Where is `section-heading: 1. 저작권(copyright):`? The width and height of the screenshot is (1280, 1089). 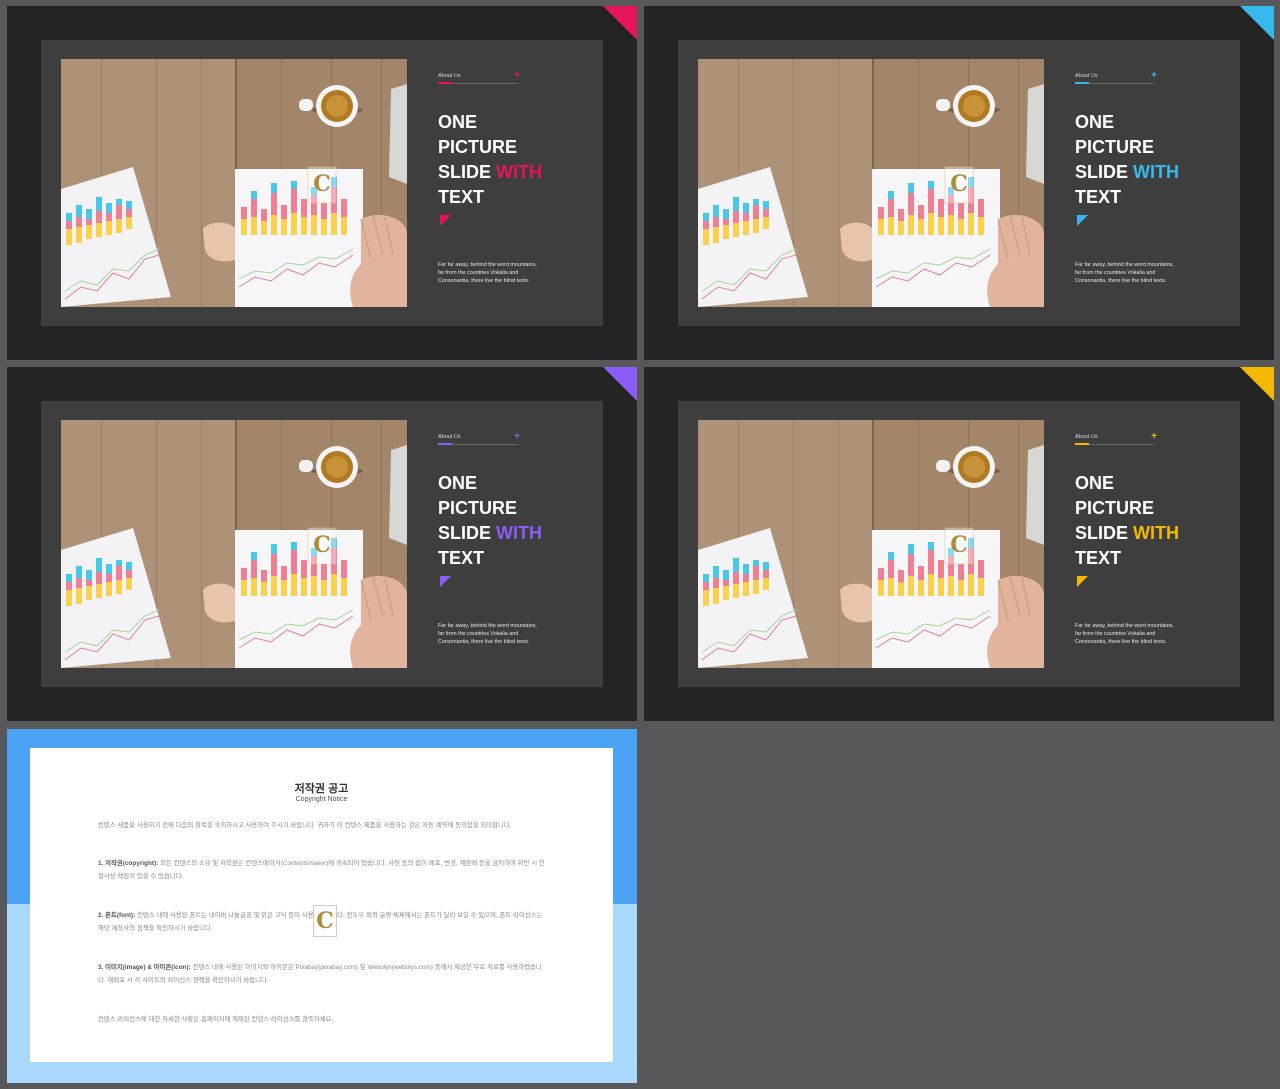 section-heading: 1. 저작권(copyright): is located at coordinates (128, 863).